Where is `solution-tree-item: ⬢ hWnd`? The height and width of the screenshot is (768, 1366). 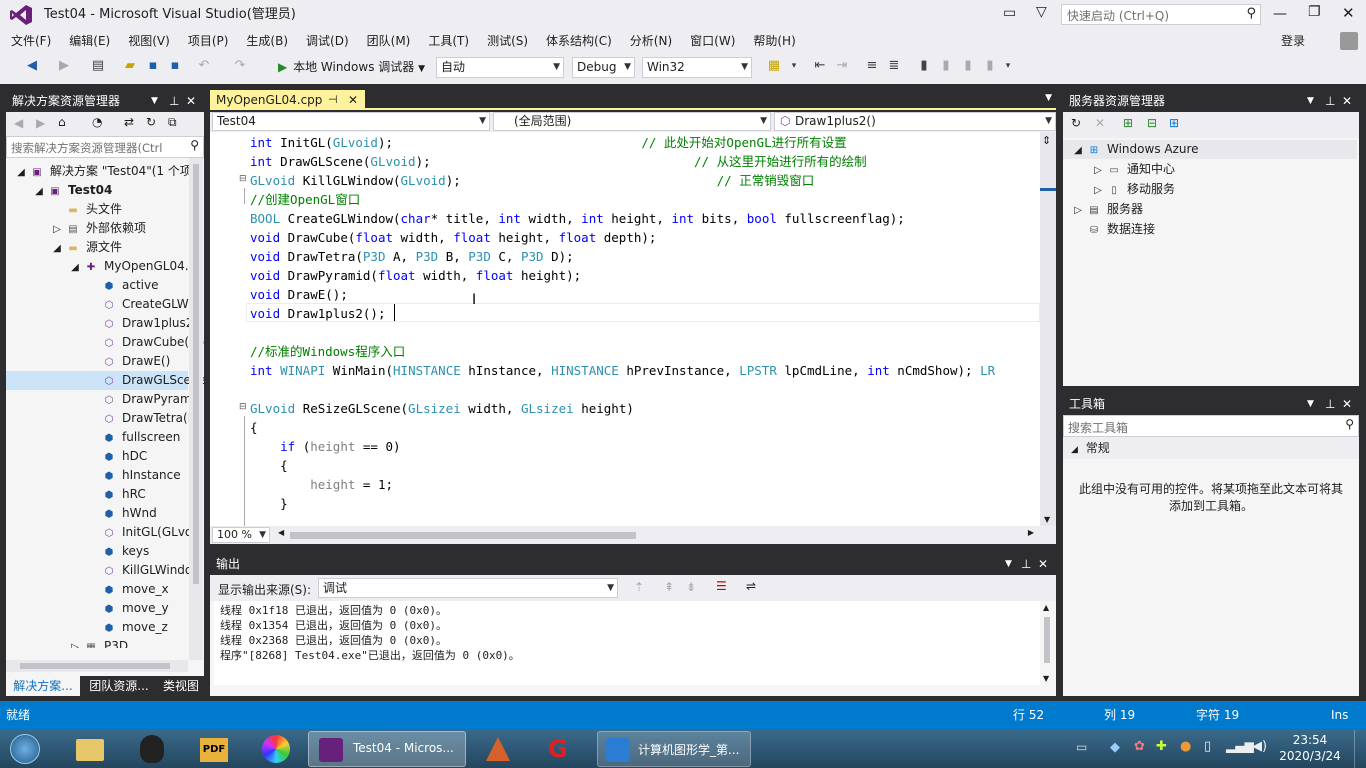 solution-tree-item: ⬢ hWnd is located at coordinates (97, 513).